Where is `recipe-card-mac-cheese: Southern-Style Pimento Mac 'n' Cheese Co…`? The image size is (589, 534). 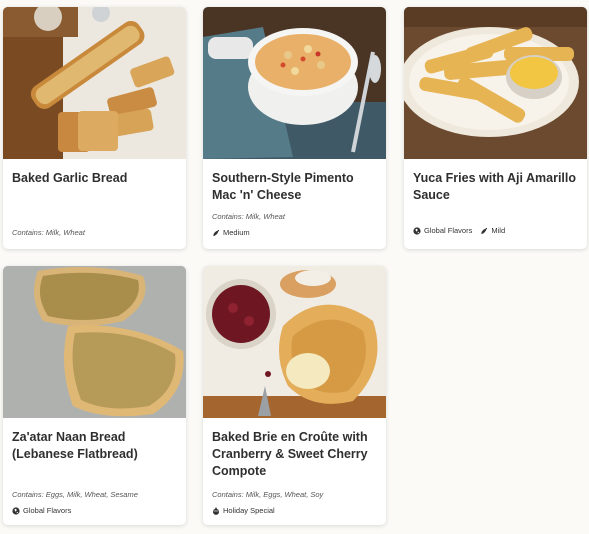
recipe-card-mac-cheese: Southern-Style Pimento Mac 'n' Cheese Co… is located at coordinates (294, 128).